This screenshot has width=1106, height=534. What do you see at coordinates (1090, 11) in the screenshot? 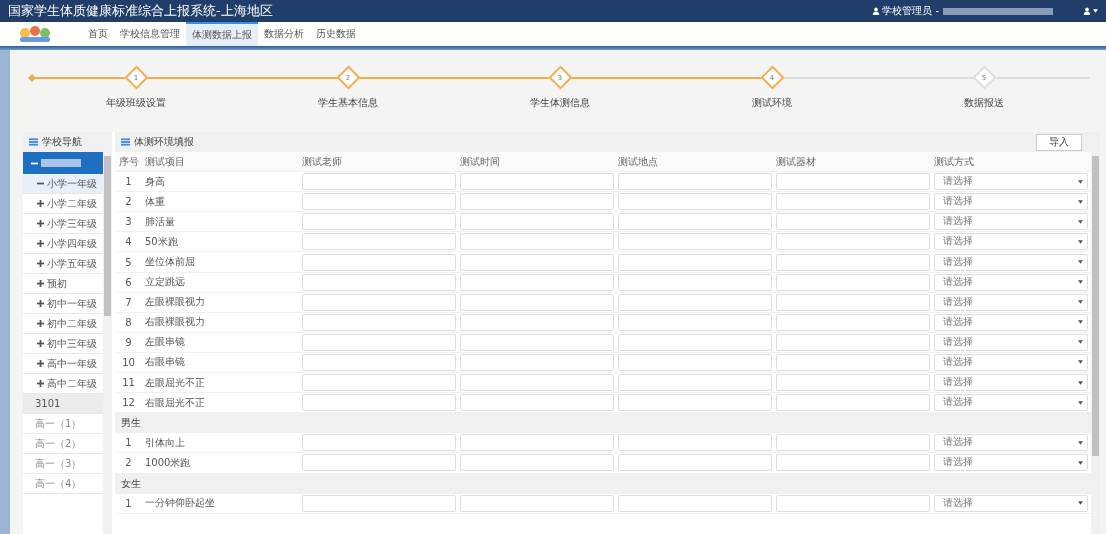
I see `account-menu` at bounding box center [1090, 11].